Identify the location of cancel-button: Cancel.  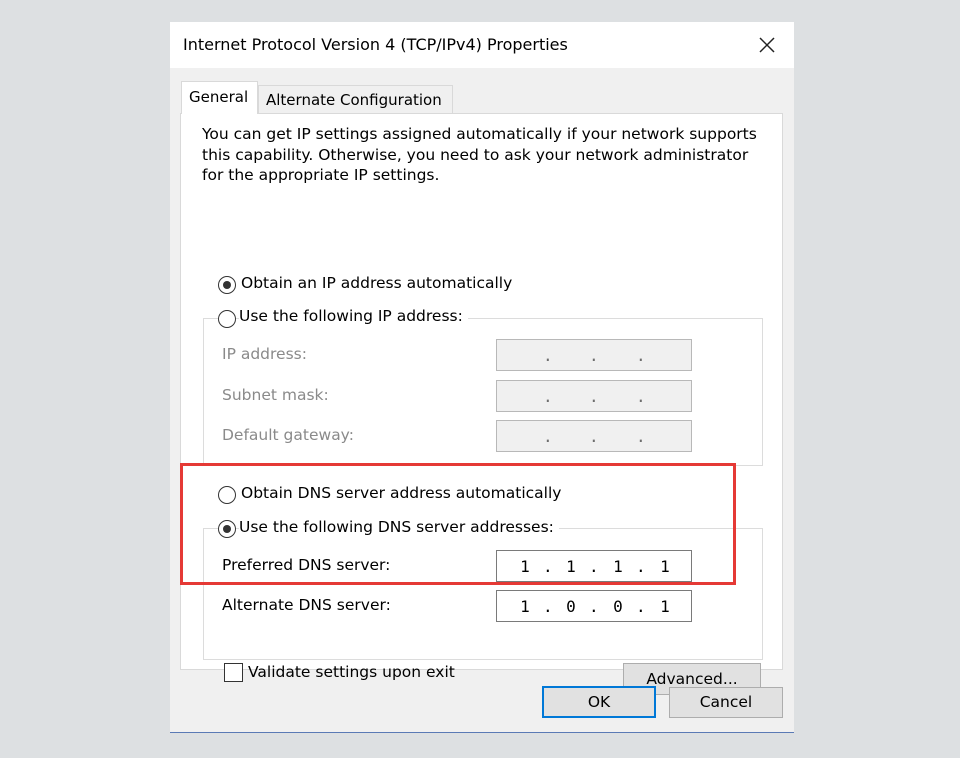
(726, 702).